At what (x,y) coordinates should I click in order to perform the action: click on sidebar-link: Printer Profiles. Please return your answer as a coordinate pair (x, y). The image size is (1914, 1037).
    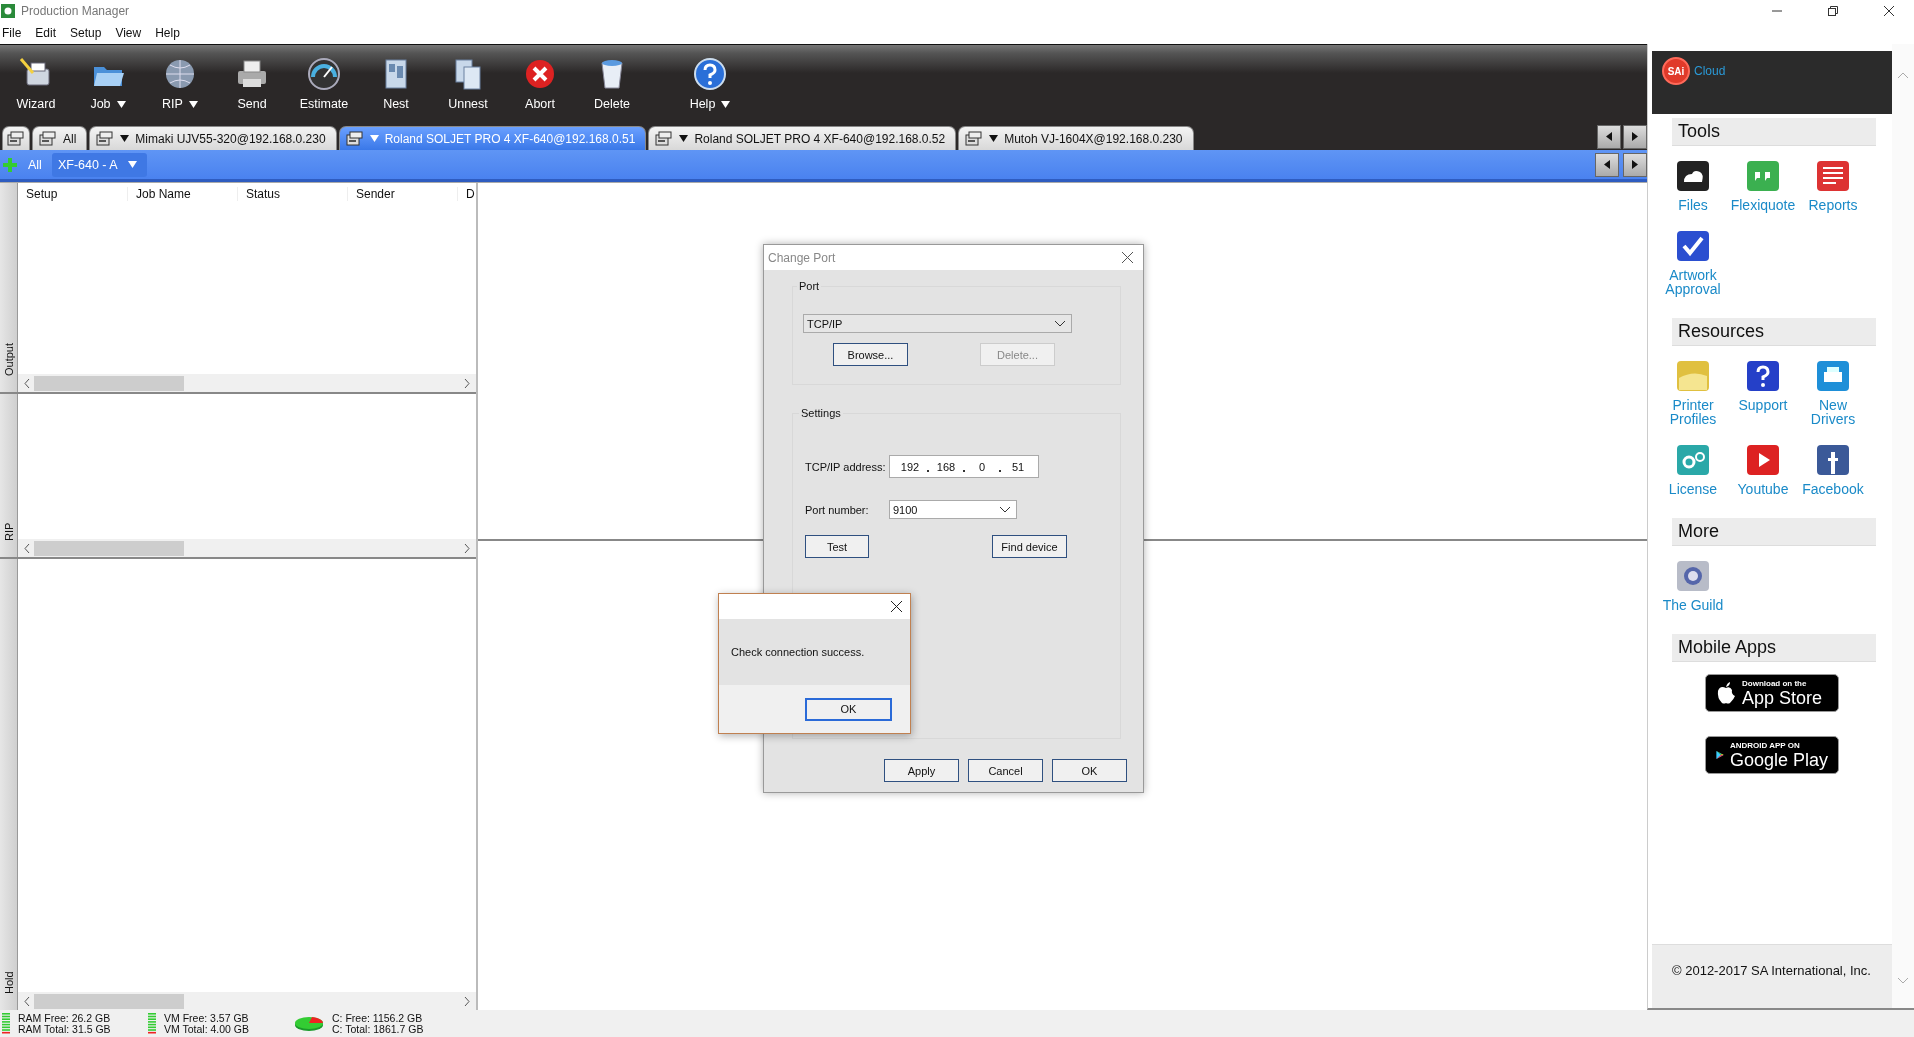
    Looking at the image, I should click on (1693, 412).